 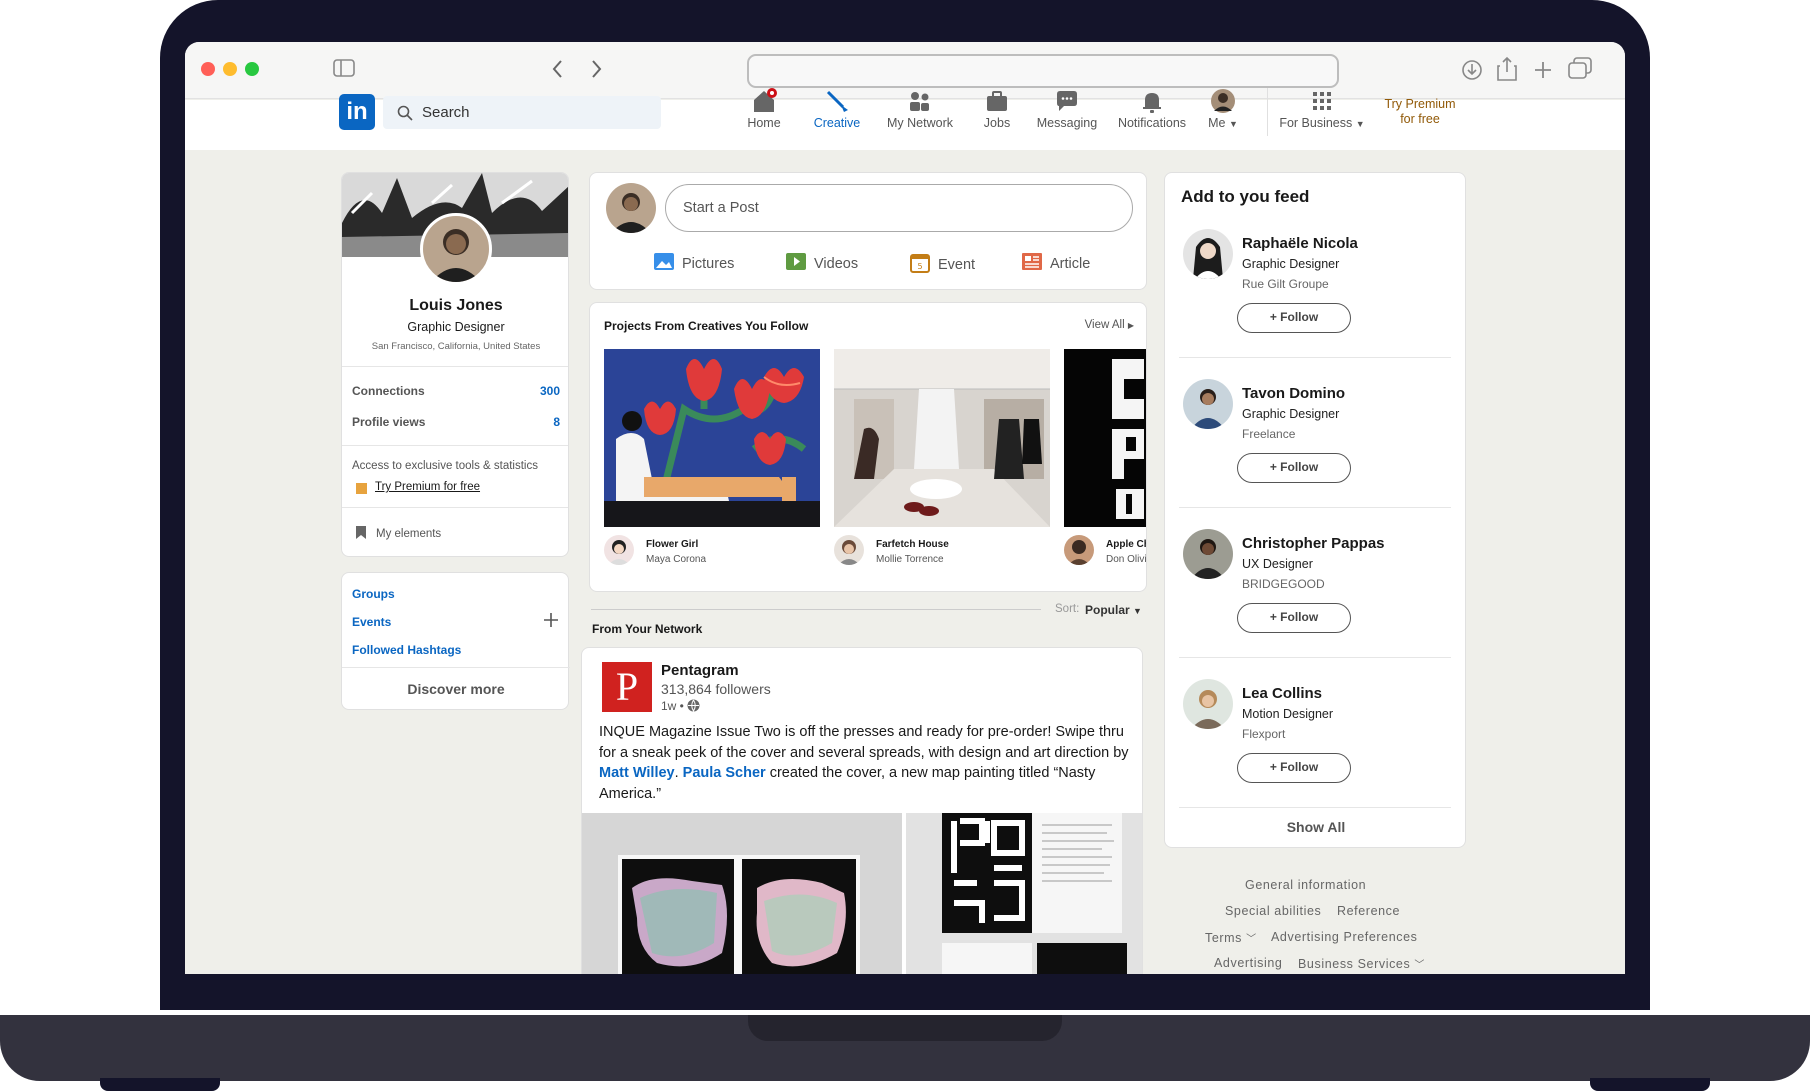 What do you see at coordinates (1043, 71) in the screenshot?
I see `address-bar` at bounding box center [1043, 71].